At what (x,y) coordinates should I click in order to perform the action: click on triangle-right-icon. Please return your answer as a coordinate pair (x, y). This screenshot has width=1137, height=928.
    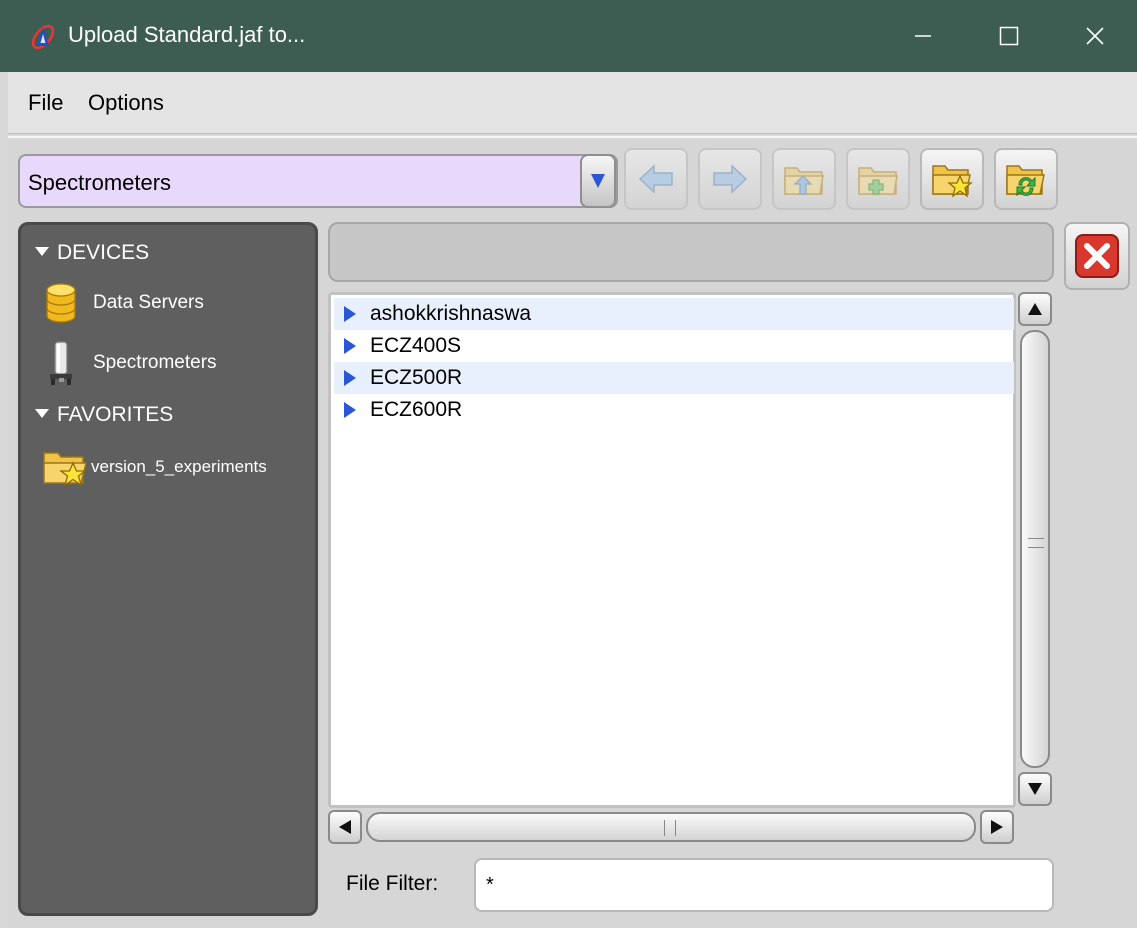
    Looking at the image, I should click on (997, 827).